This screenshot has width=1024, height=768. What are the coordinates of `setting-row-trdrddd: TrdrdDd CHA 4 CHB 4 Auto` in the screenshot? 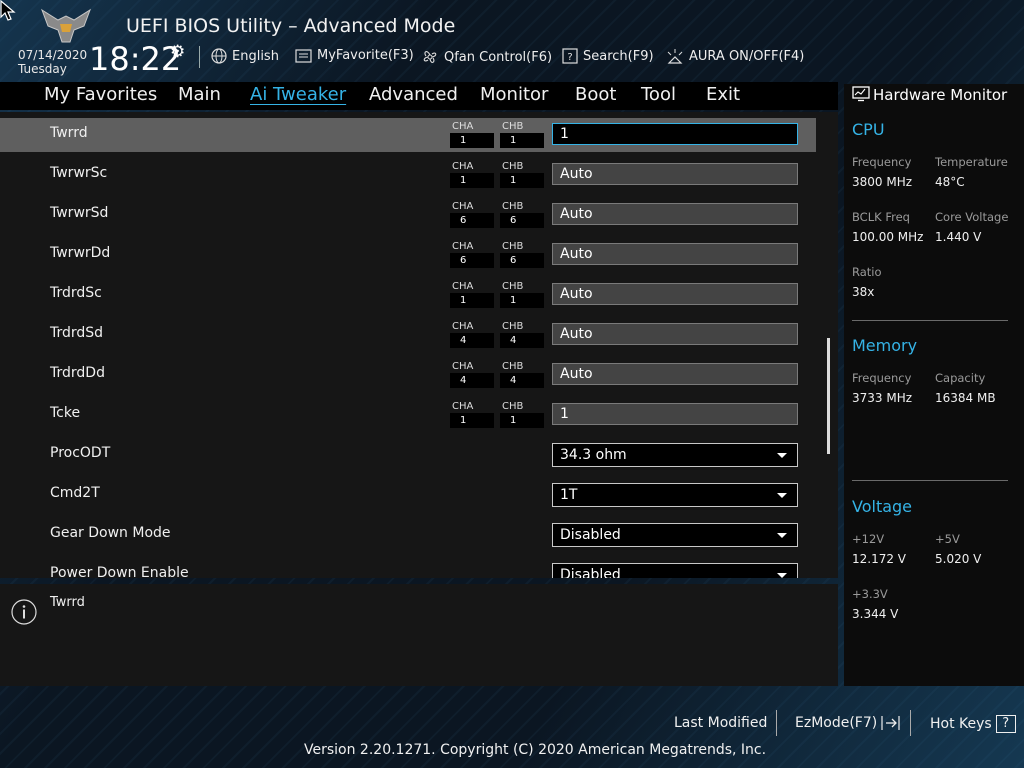 It's located at (408, 376).